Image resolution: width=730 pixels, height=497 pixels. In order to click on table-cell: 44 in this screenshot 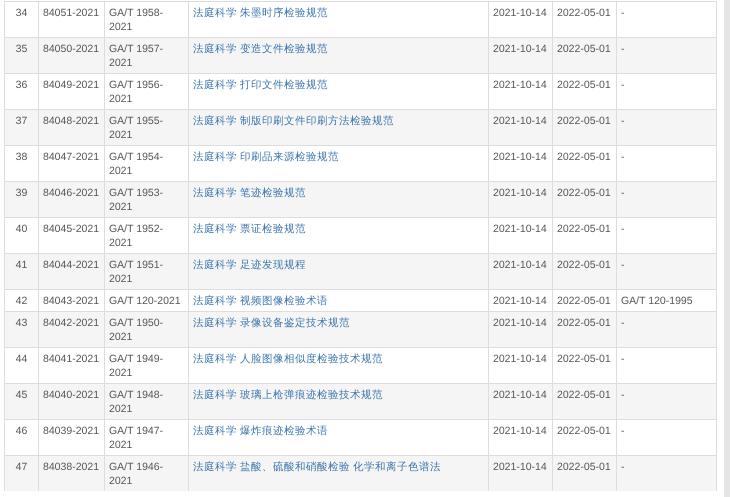, I will do `click(22, 359)`.